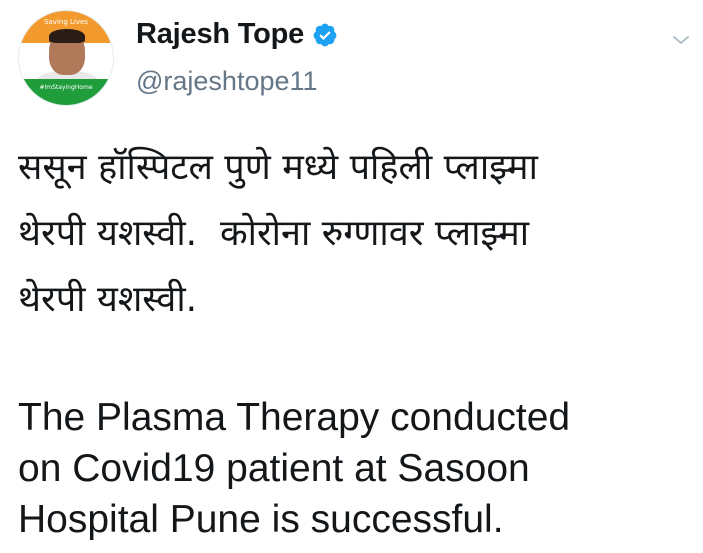  What do you see at coordinates (66, 22) in the screenshot?
I see `avatar-top-text: Saving Lives` at bounding box center [66, 22].